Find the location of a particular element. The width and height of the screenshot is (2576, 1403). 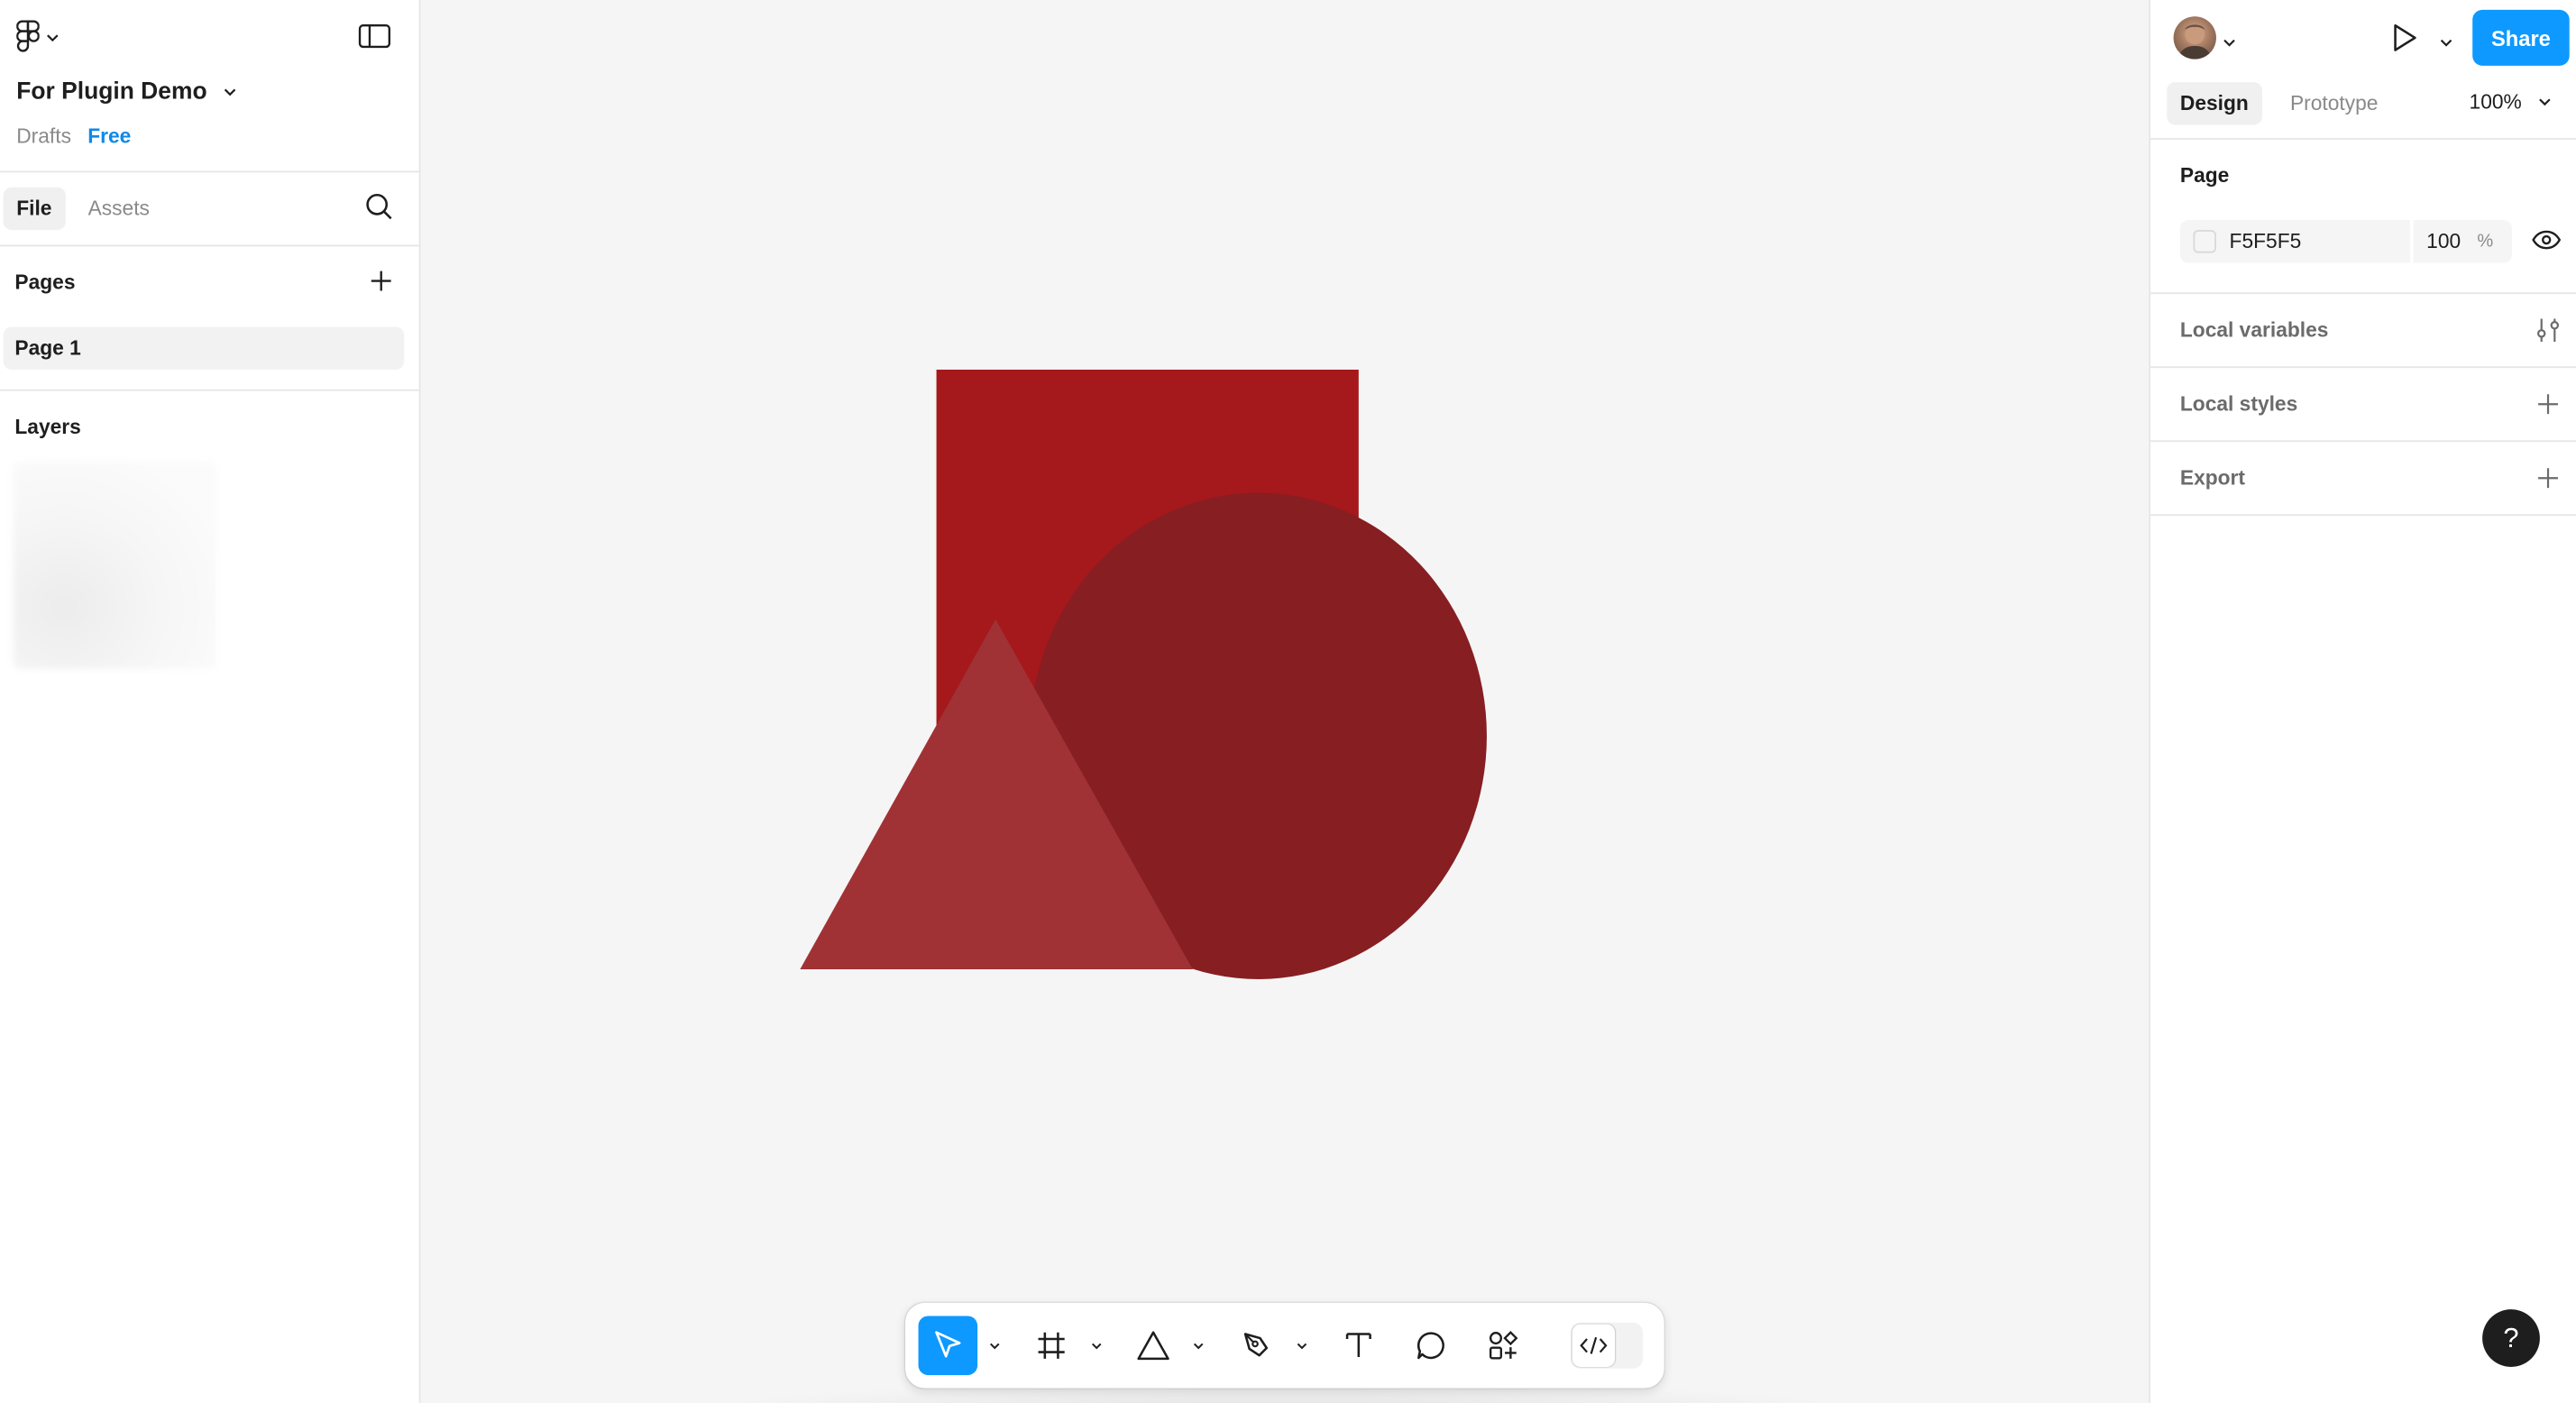

avatar-menu-caret is located at coordinates (2229, 41).